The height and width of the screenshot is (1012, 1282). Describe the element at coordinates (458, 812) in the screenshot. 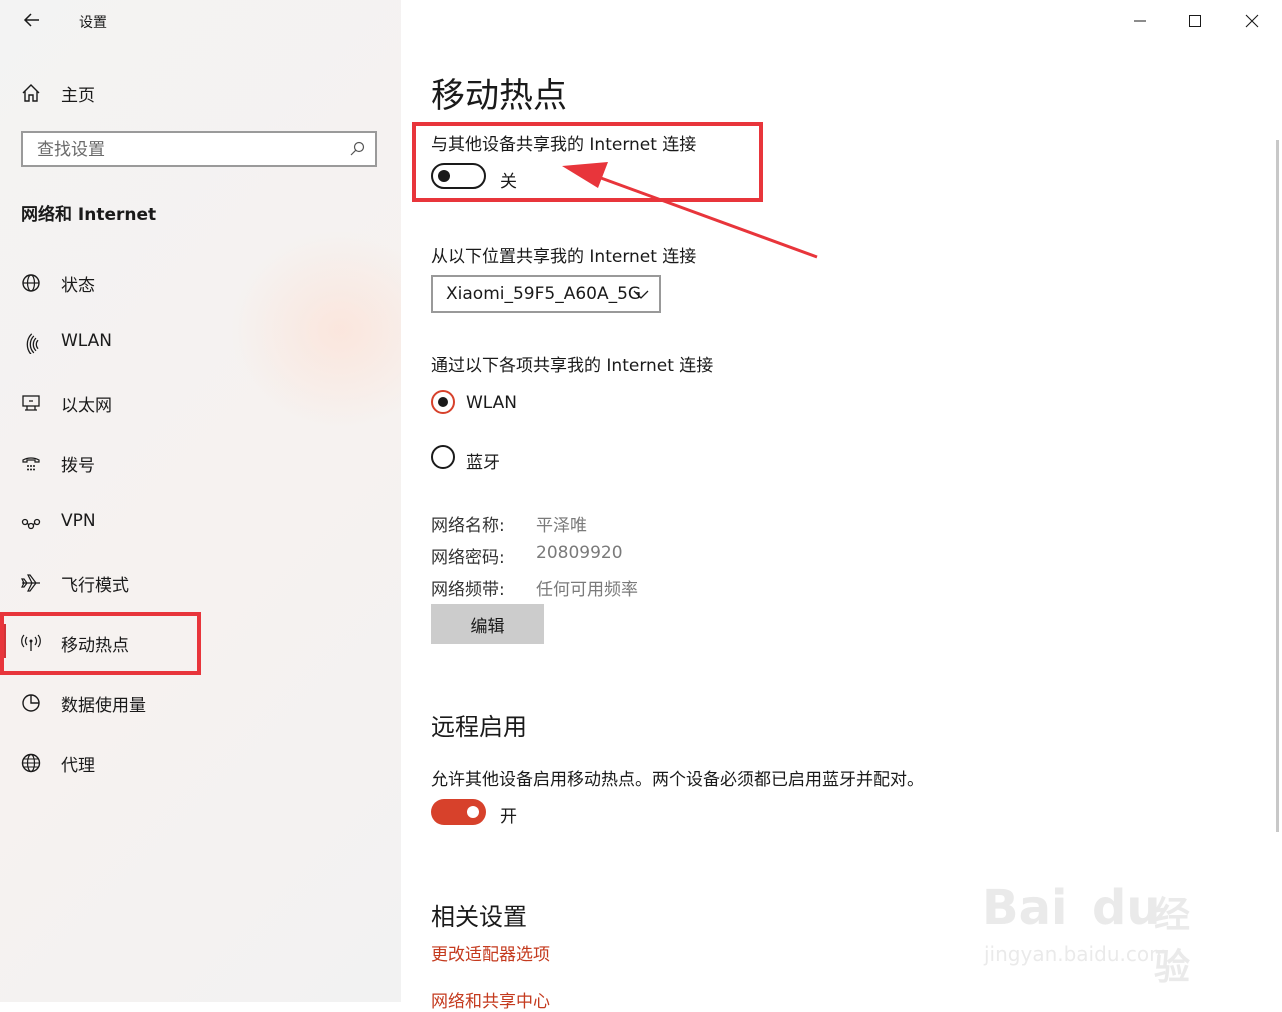

I see `remote-toggle` at that location.